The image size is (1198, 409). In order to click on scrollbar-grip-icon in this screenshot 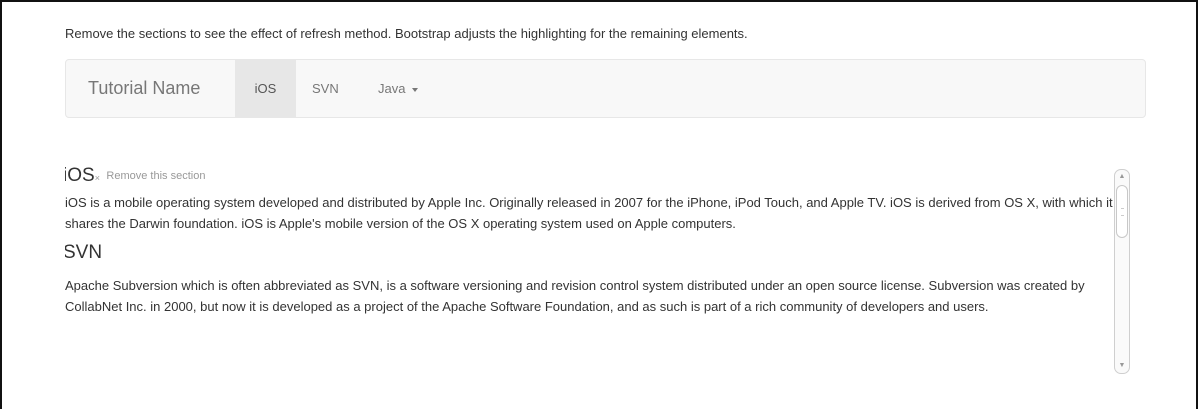, I will do `click(1122, 212)`.